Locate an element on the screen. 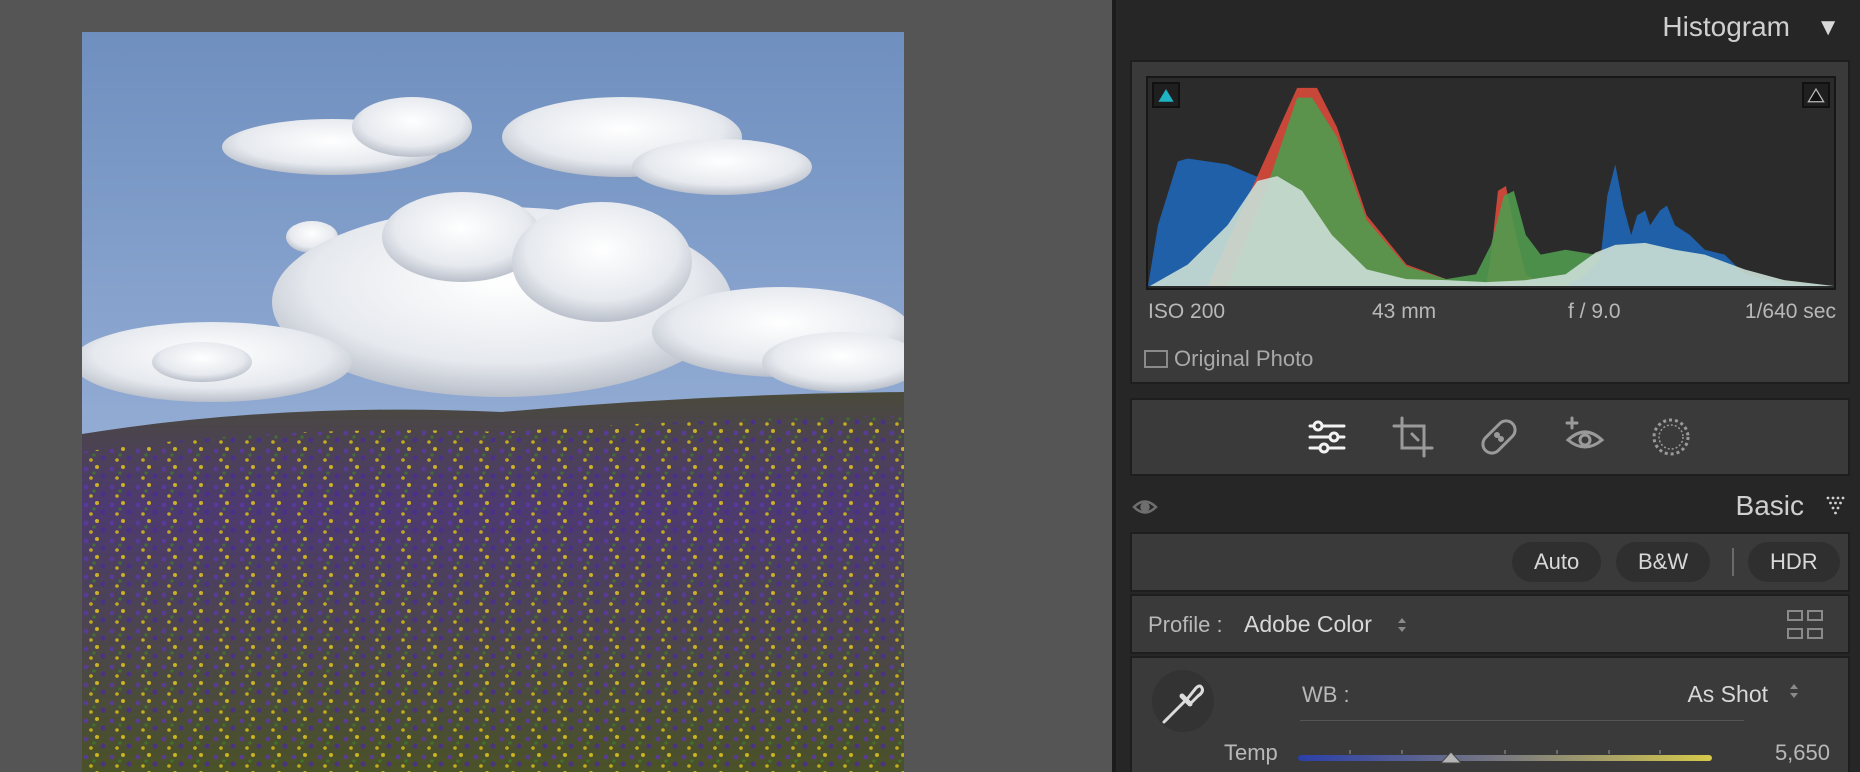 This screenshot has height=772, width=1860. eyedropper-icon is located at coordinates (1183, 701).